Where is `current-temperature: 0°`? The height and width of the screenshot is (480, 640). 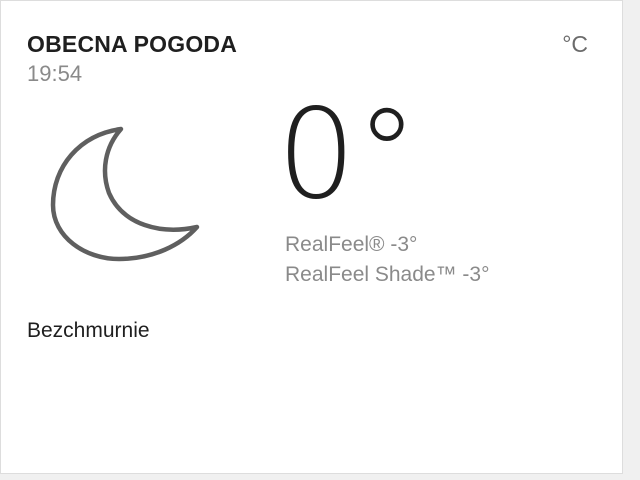 current-temperature: 0° is located at coordinates (347, 155).